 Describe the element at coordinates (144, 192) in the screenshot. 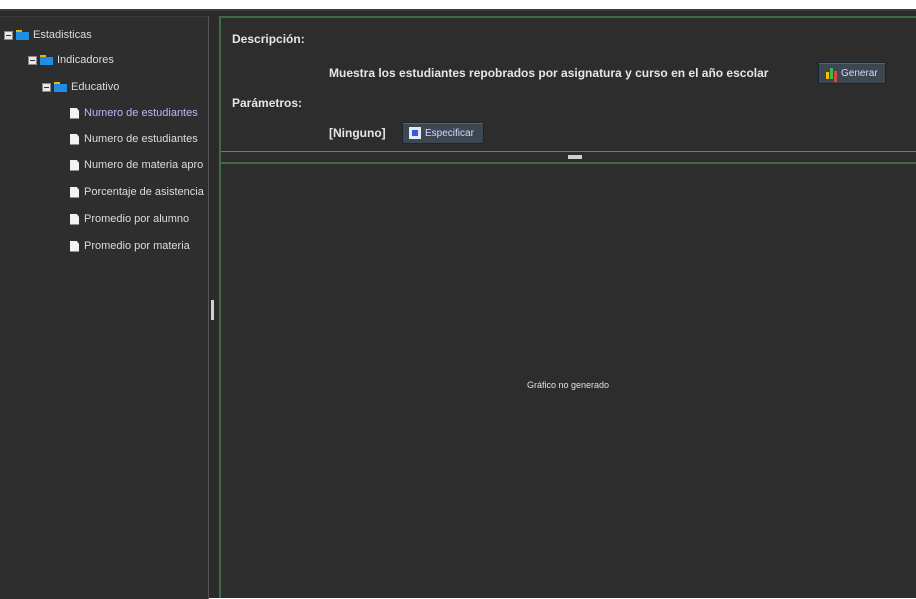

I see `tree-report-label: Porcentaje de asistencia` at that location.